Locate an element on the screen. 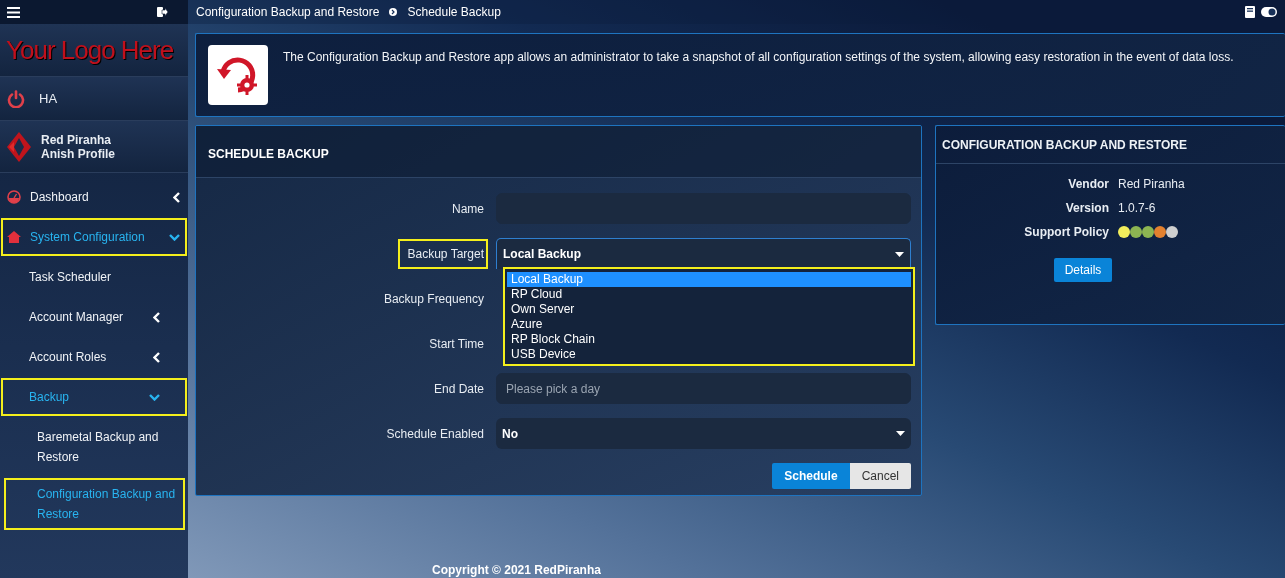  device-name: HA is located at coordinates (48, 98).